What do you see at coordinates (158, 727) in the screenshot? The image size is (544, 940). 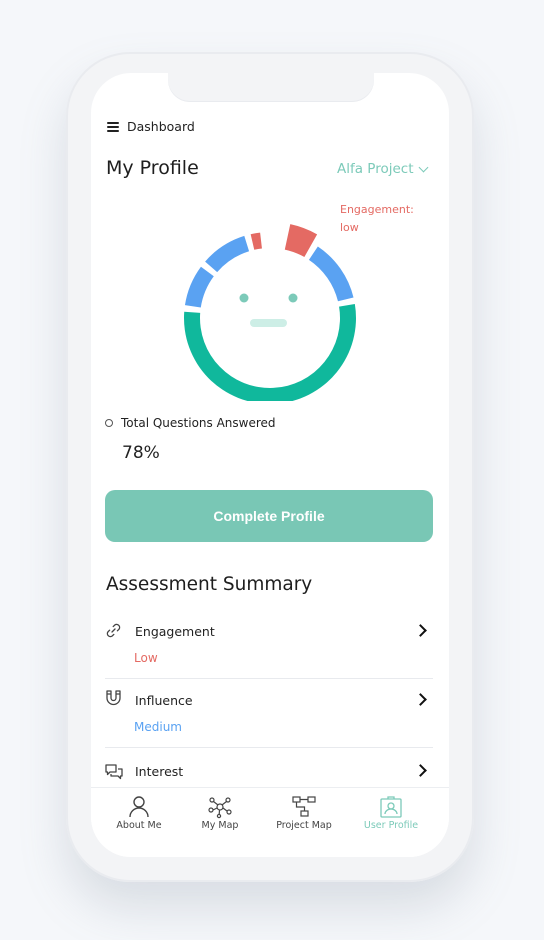 I see `summary-row-status: Medium` at bounding box center [158, 727].